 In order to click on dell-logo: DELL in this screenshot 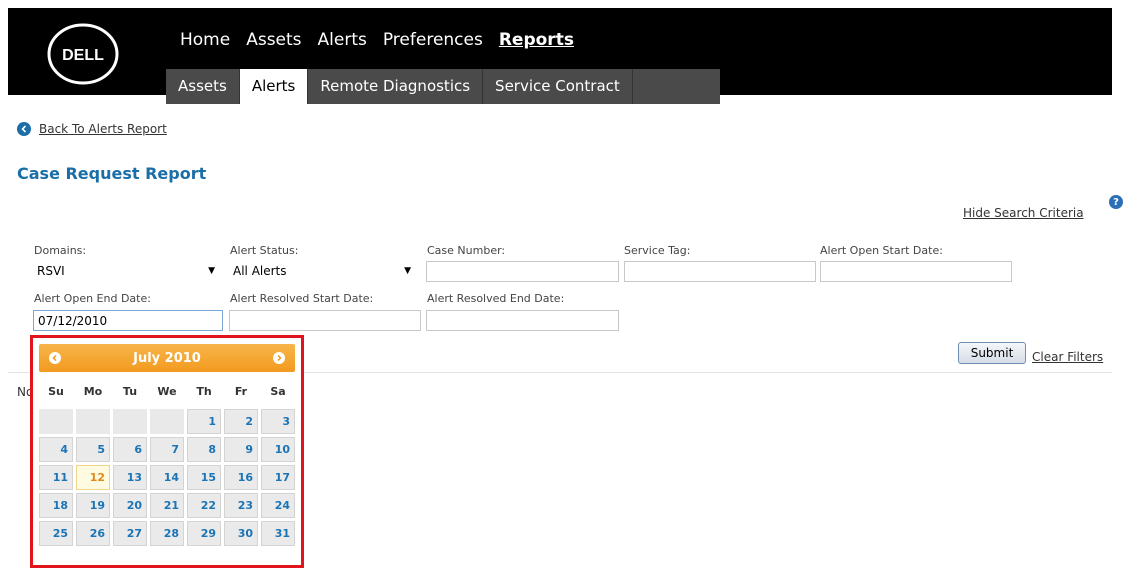, I will do `click(83, 54)`.